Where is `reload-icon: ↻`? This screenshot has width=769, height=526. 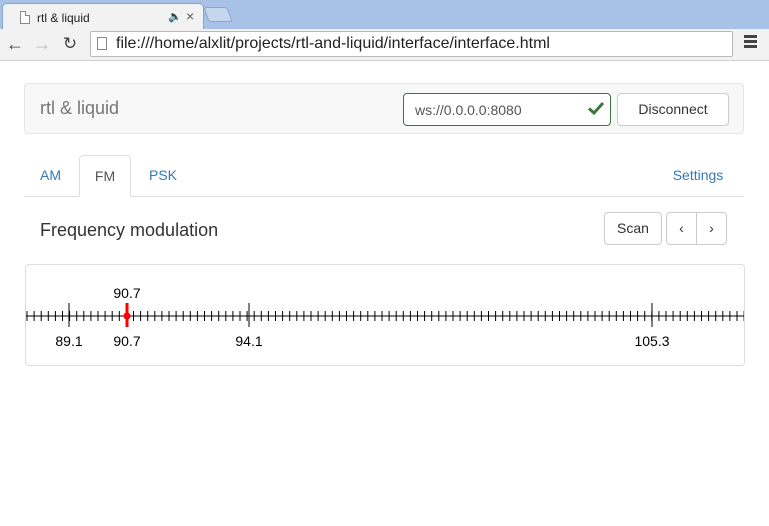 reload-icon: ↻ is located at coordinates (70, 44).